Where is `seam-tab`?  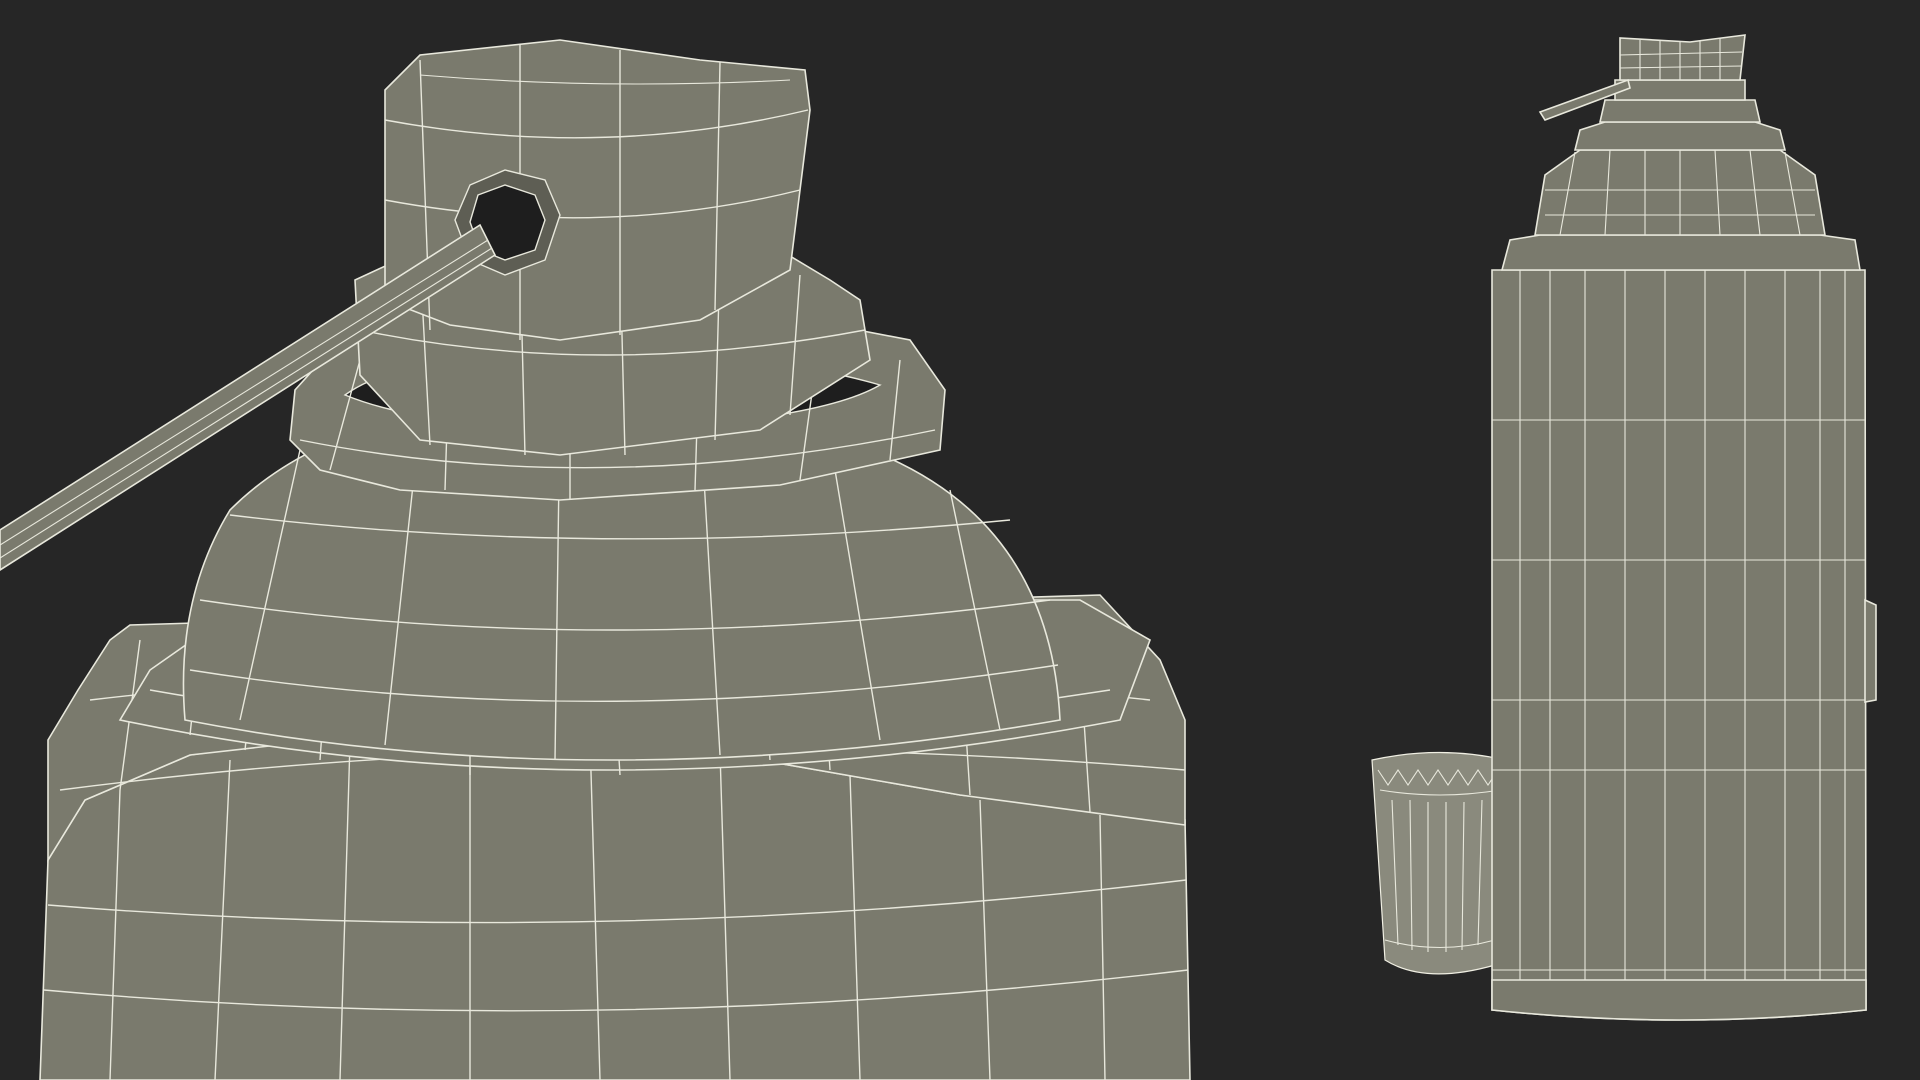
seam-tab is located at coordinates (1870, 650).